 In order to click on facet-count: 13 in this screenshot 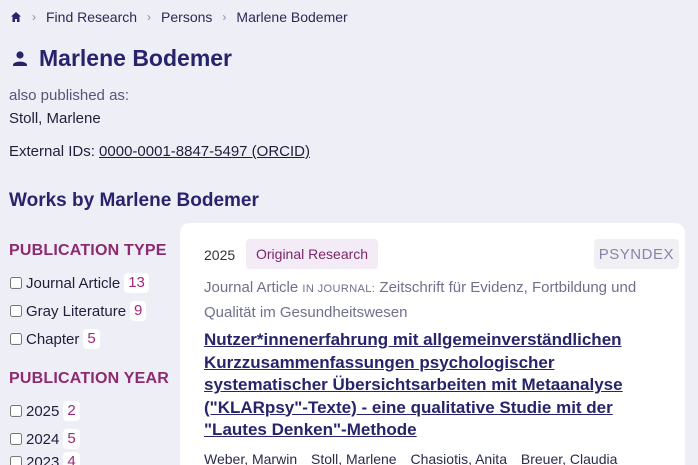, I will do `click(136, 283)`.